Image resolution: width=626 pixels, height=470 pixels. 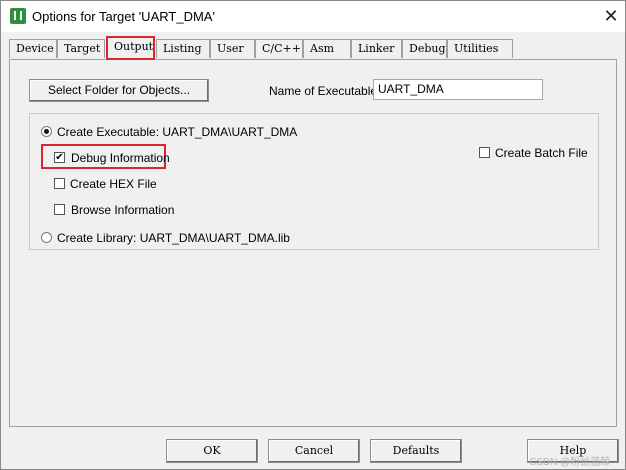 I want to click on close-icon: ✕, so click(x=611, y=16).